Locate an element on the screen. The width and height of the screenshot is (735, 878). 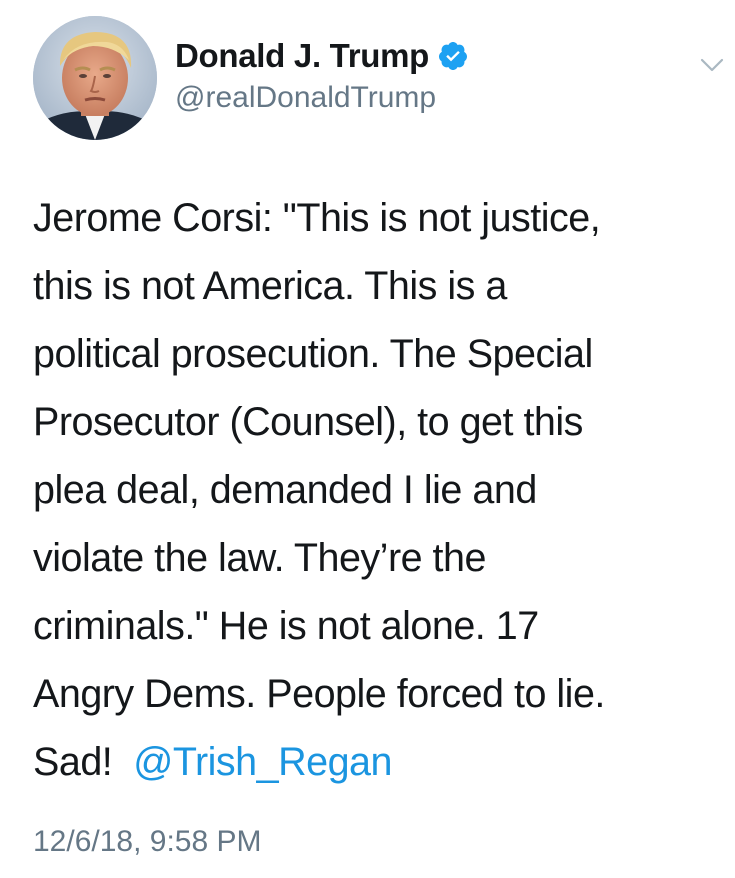
avatar-image is located at coordinates (95, 78).